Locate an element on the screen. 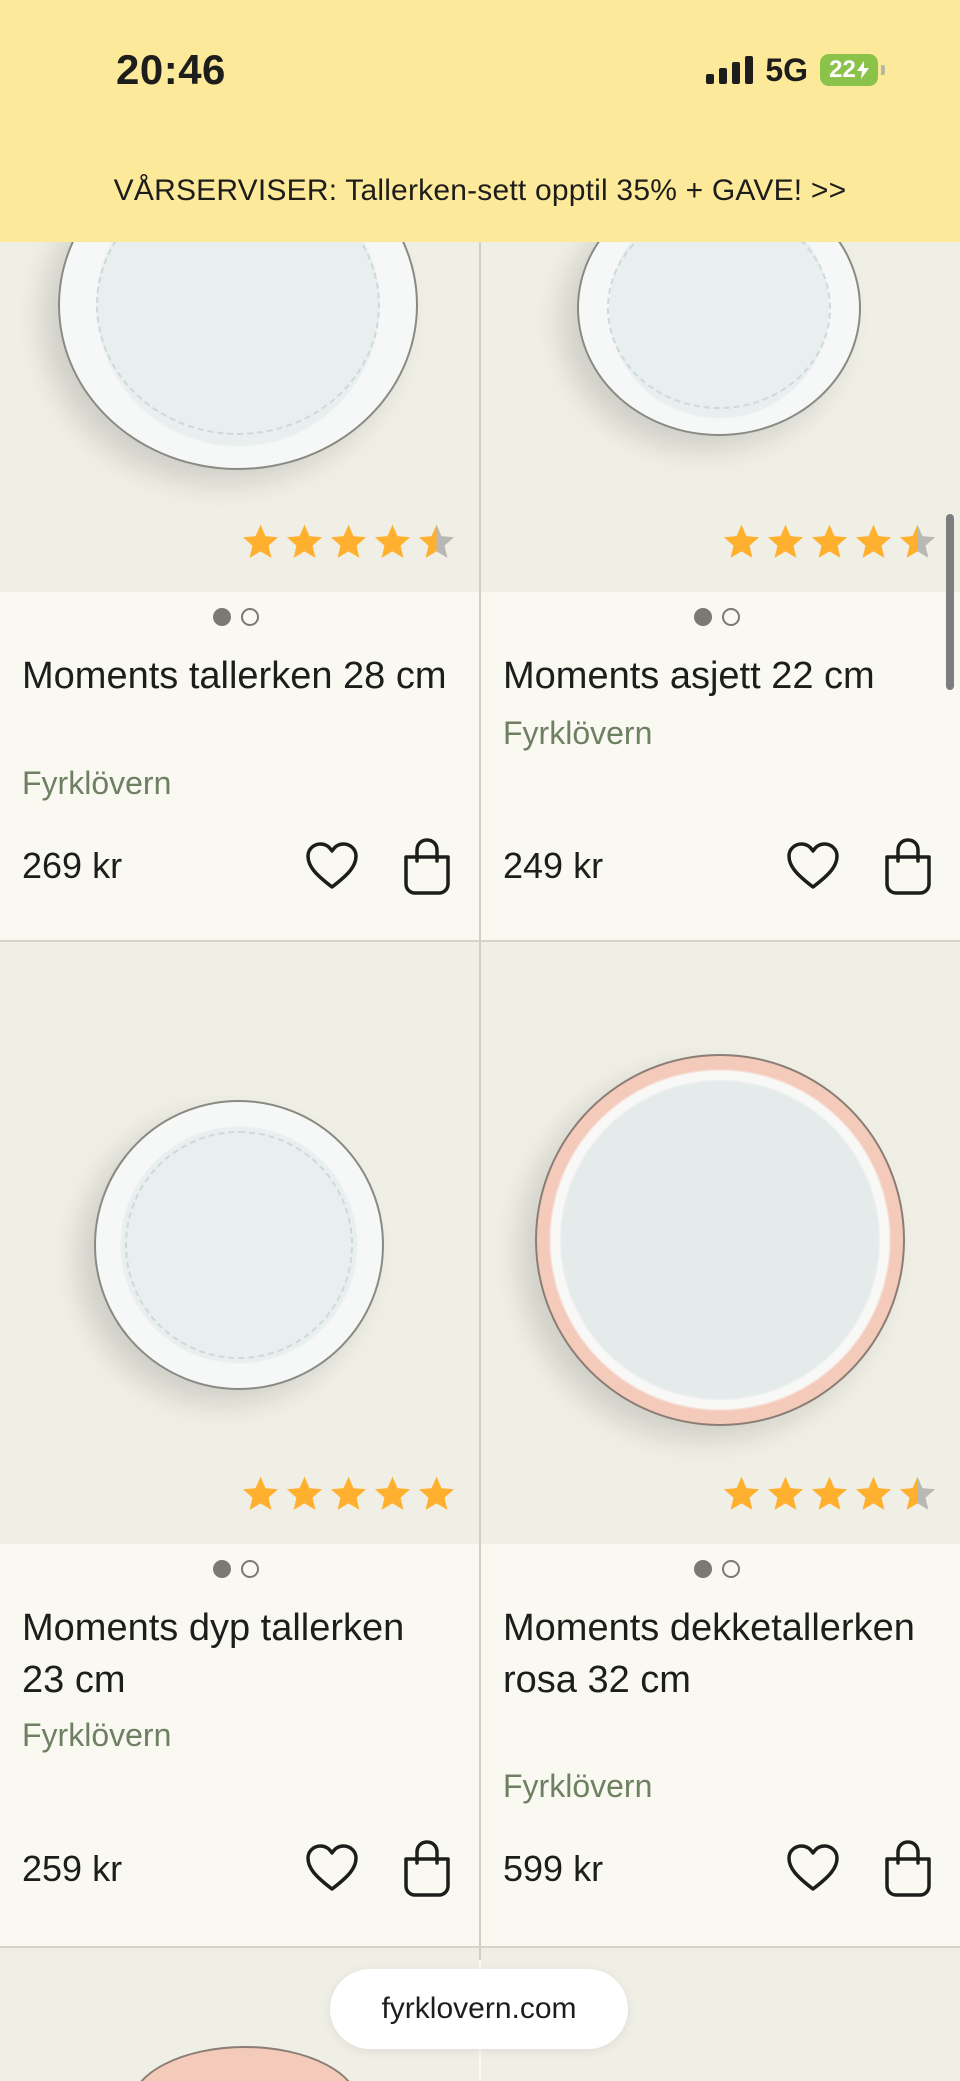 The width and height of the screenshot is (960, 2081). product-price: 259 kr is located at coordinates (72, 1868).